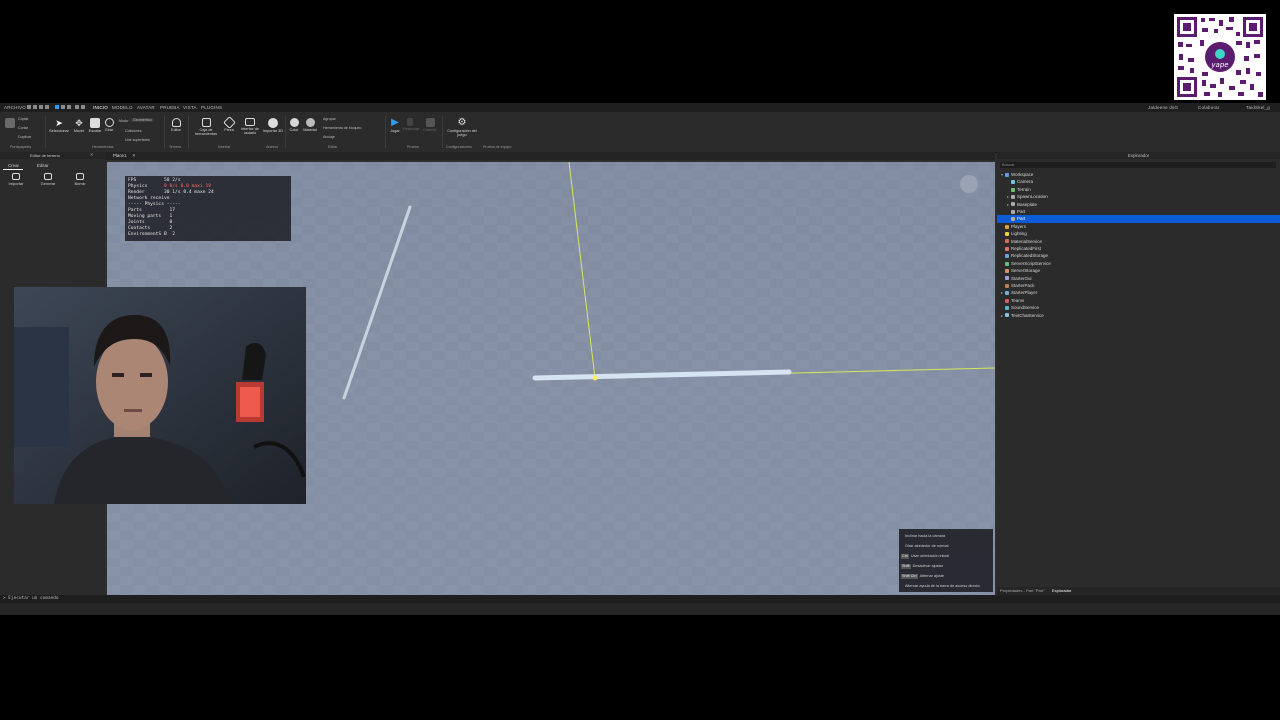 The image size is (1280, 720). I want to click on play-button: ▶ Jugar, so click(395, 126).